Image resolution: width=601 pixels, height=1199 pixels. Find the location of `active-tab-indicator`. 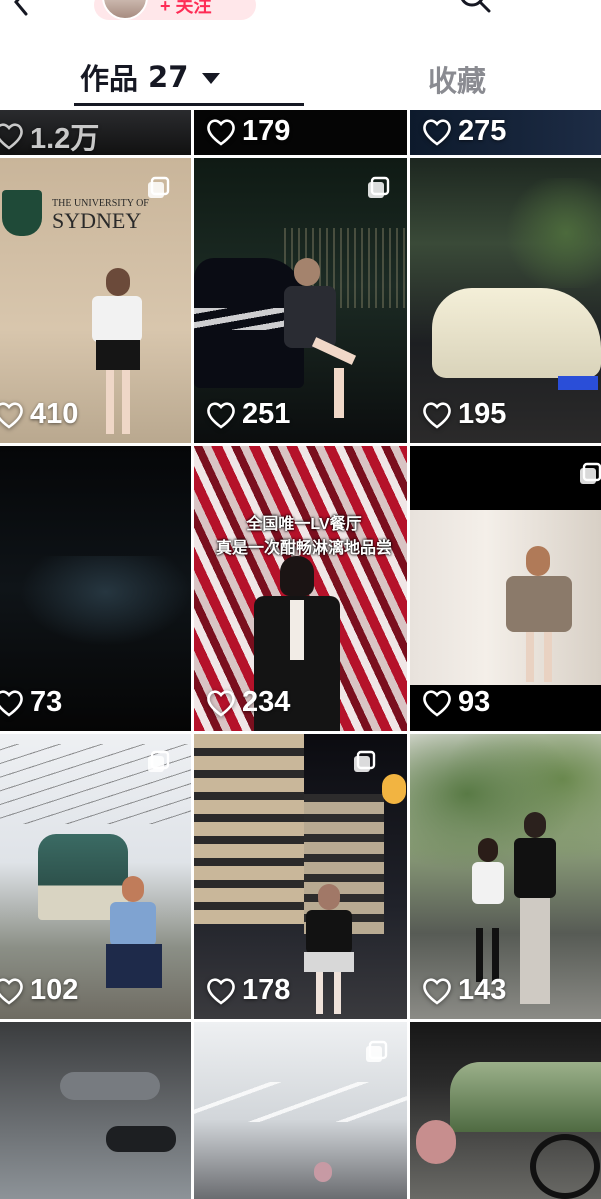

active-tab-indicator is located at coordinates (189, 104).